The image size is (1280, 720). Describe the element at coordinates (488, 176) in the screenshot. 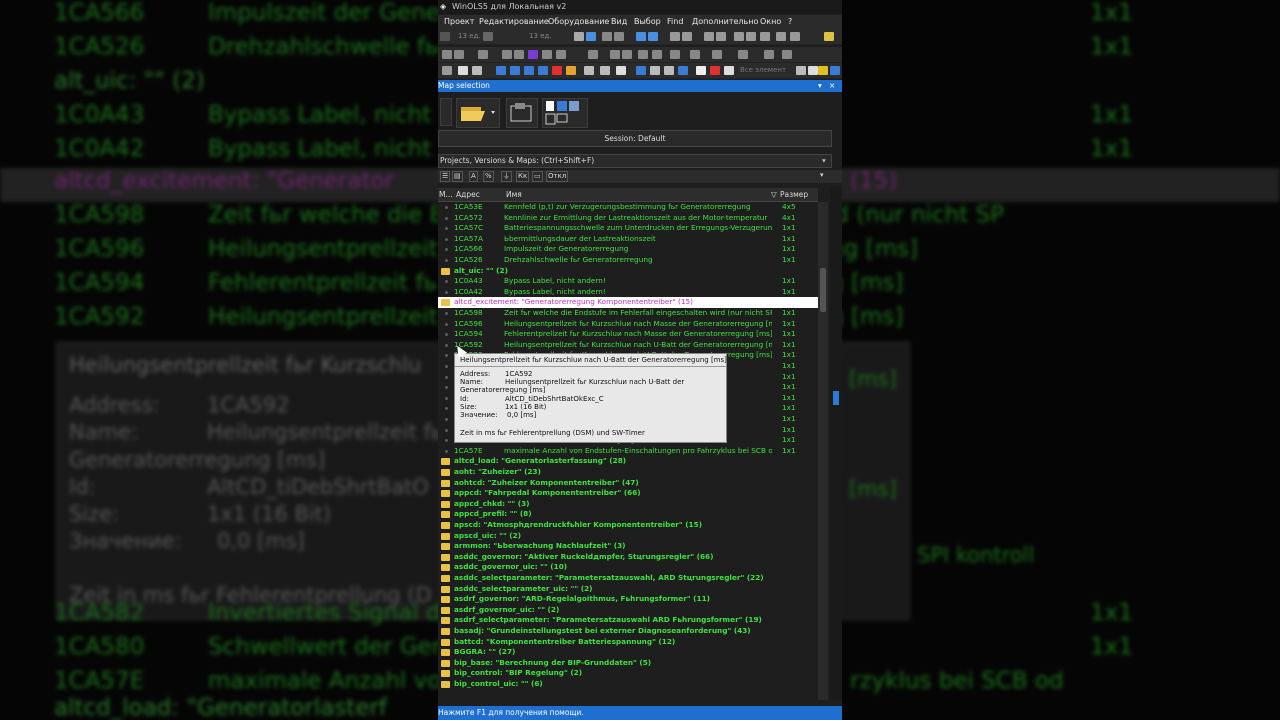

I see `filter-percent-button: %` at that location.